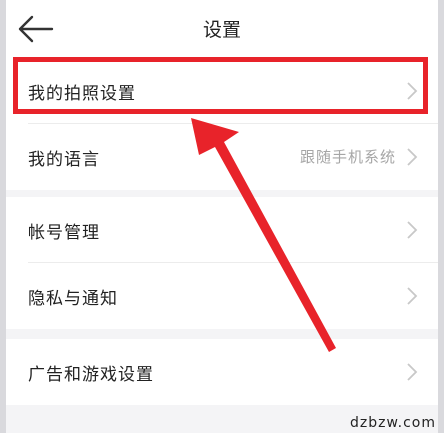  Describe the element at coordinates (222, 296) in the screenshot. I see `settings-item-privacy: 隐私与通知` at that location.